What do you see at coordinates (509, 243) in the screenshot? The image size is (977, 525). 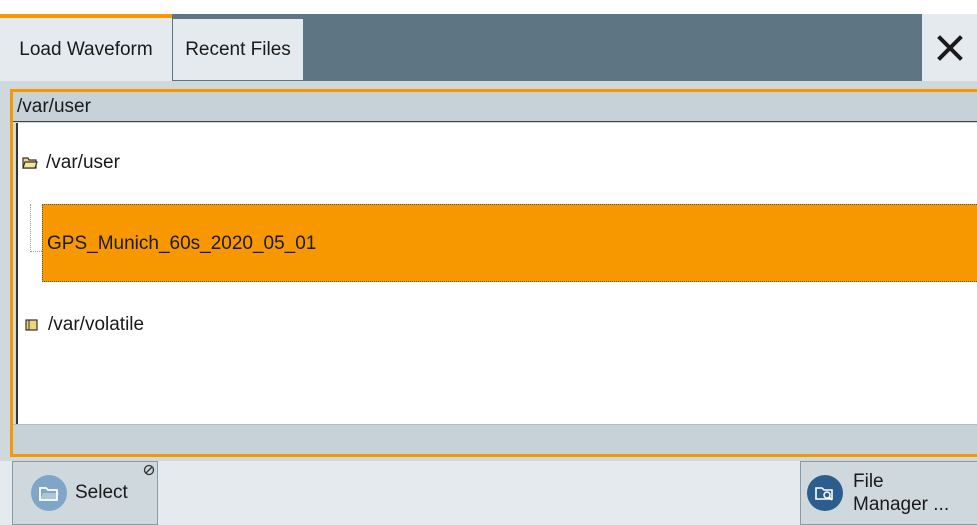 I see `tree-file-selected: GPS_Munich_60s_2020_05_01` at bounding box center [509, 243].